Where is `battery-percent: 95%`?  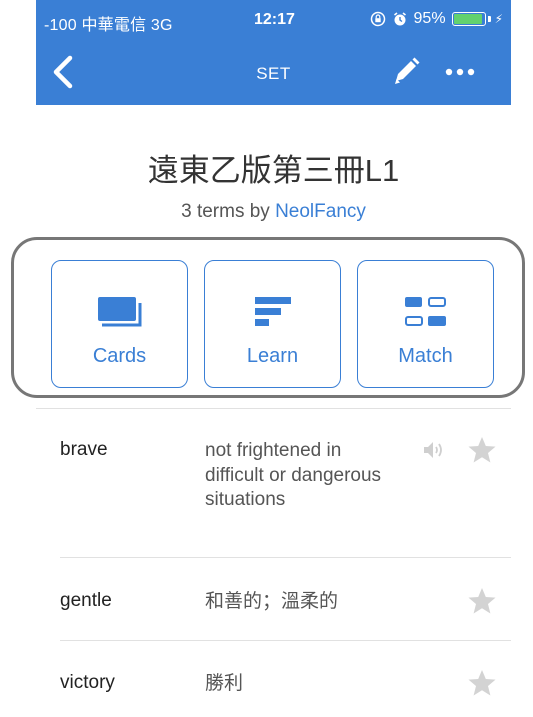 battery-percent: 95% is located at coordinates (429, 18).